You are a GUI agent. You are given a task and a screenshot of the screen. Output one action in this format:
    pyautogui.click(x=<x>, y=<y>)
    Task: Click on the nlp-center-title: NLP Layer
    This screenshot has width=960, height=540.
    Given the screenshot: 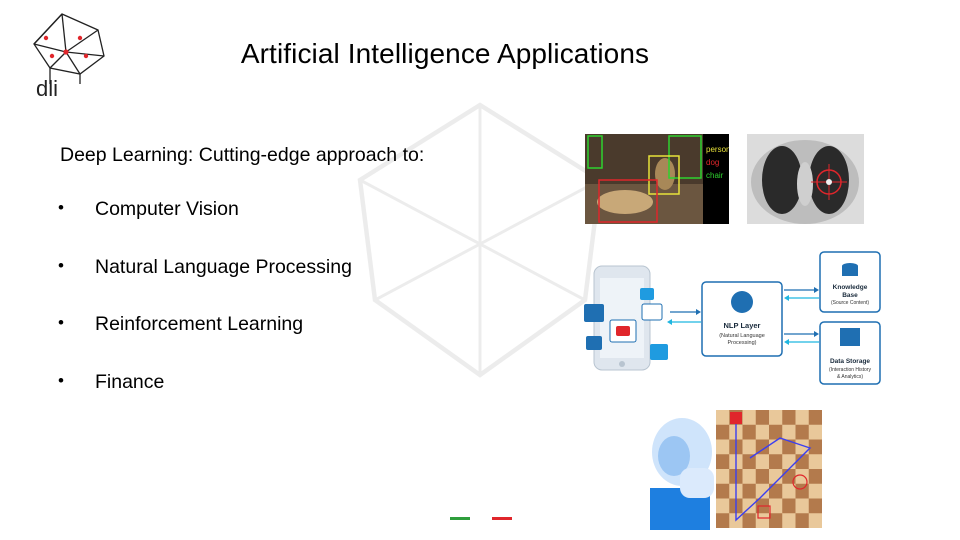 What is the action you would take?
    pyautogui.click(x=742, y=325)
    